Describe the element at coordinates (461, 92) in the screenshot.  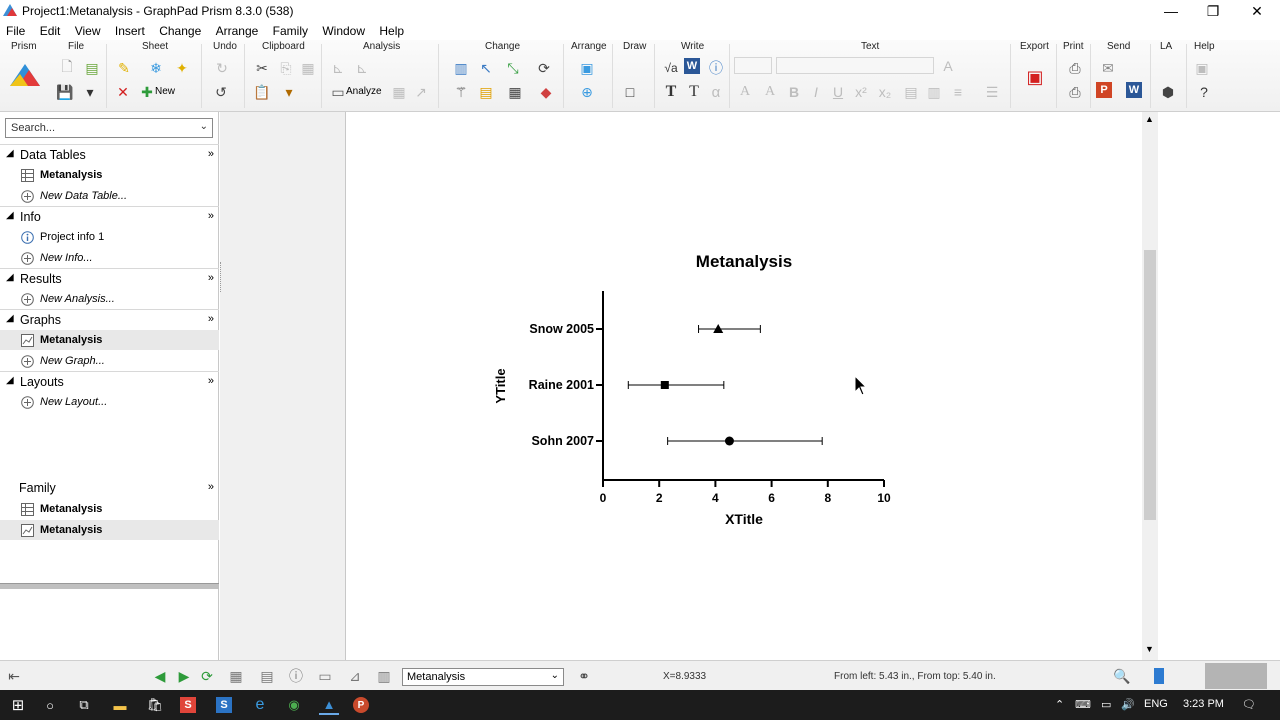
I see `wand-change-icon: ⚚` at that location.